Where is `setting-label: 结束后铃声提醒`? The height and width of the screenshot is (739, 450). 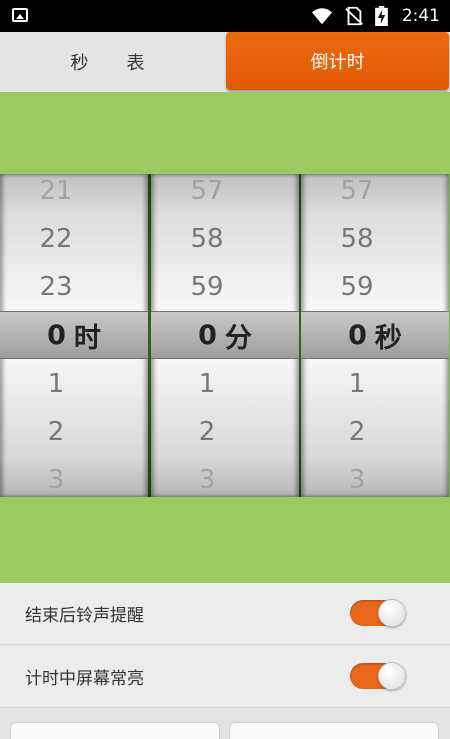
setting-label: 结束后铃声提醒 is located at coordinates (84, 616).